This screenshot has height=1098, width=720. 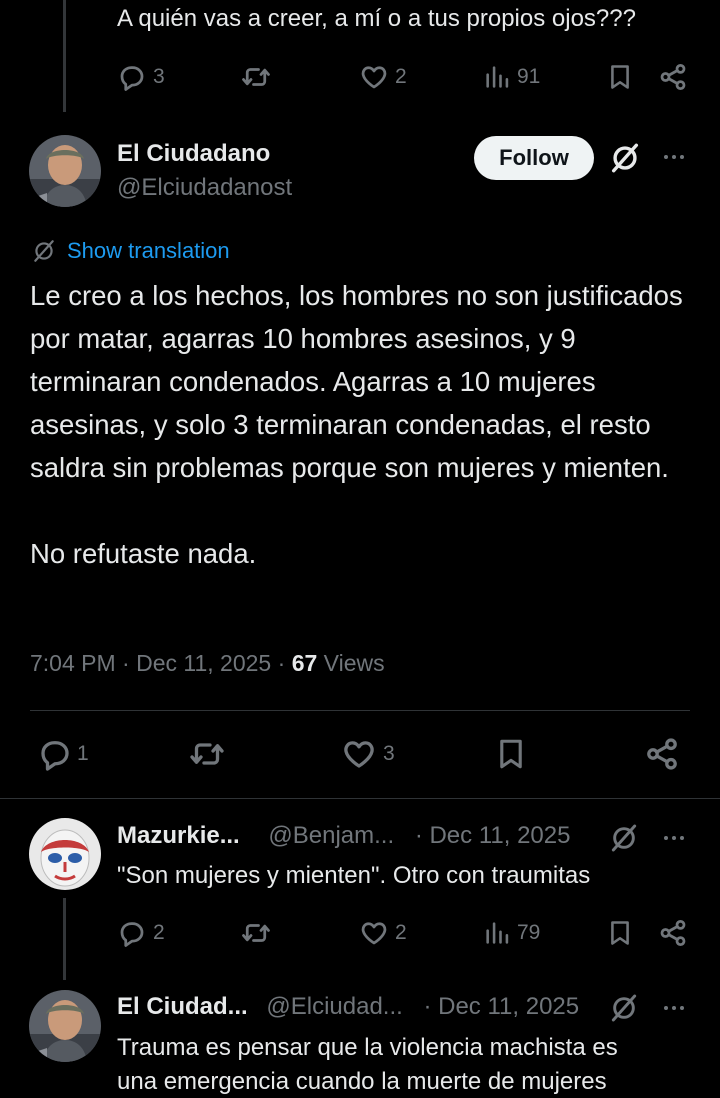 I want to click on reply-count: 3, so click(x=159, y=76).